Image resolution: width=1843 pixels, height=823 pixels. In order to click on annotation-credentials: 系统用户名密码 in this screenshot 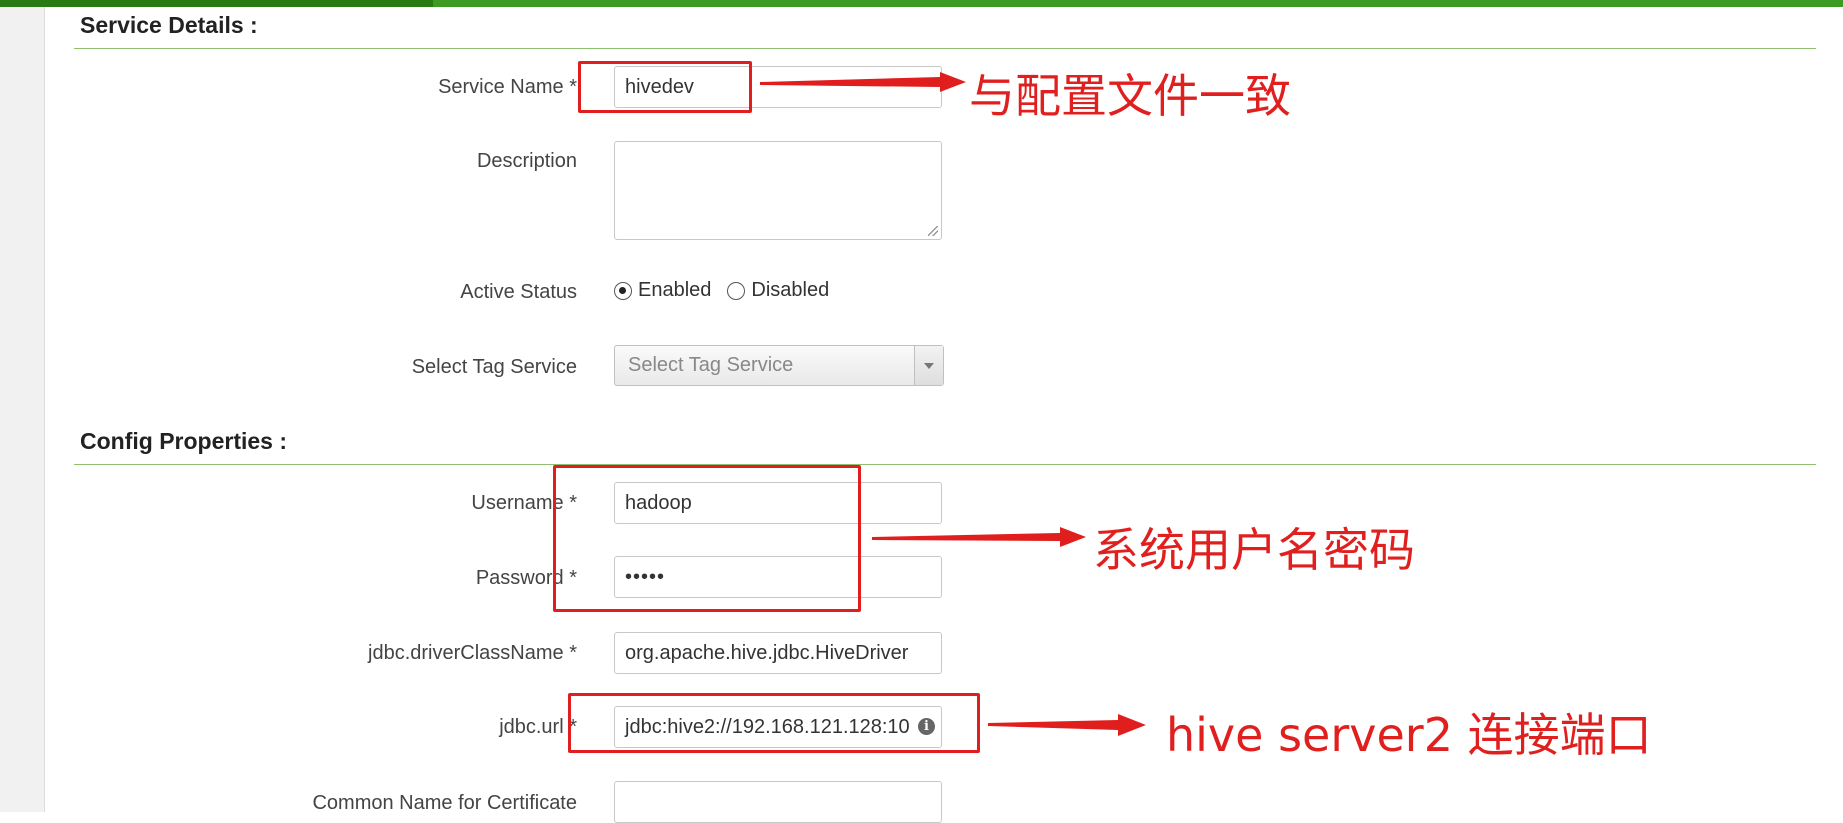, I will do `click(1254, 550)`.